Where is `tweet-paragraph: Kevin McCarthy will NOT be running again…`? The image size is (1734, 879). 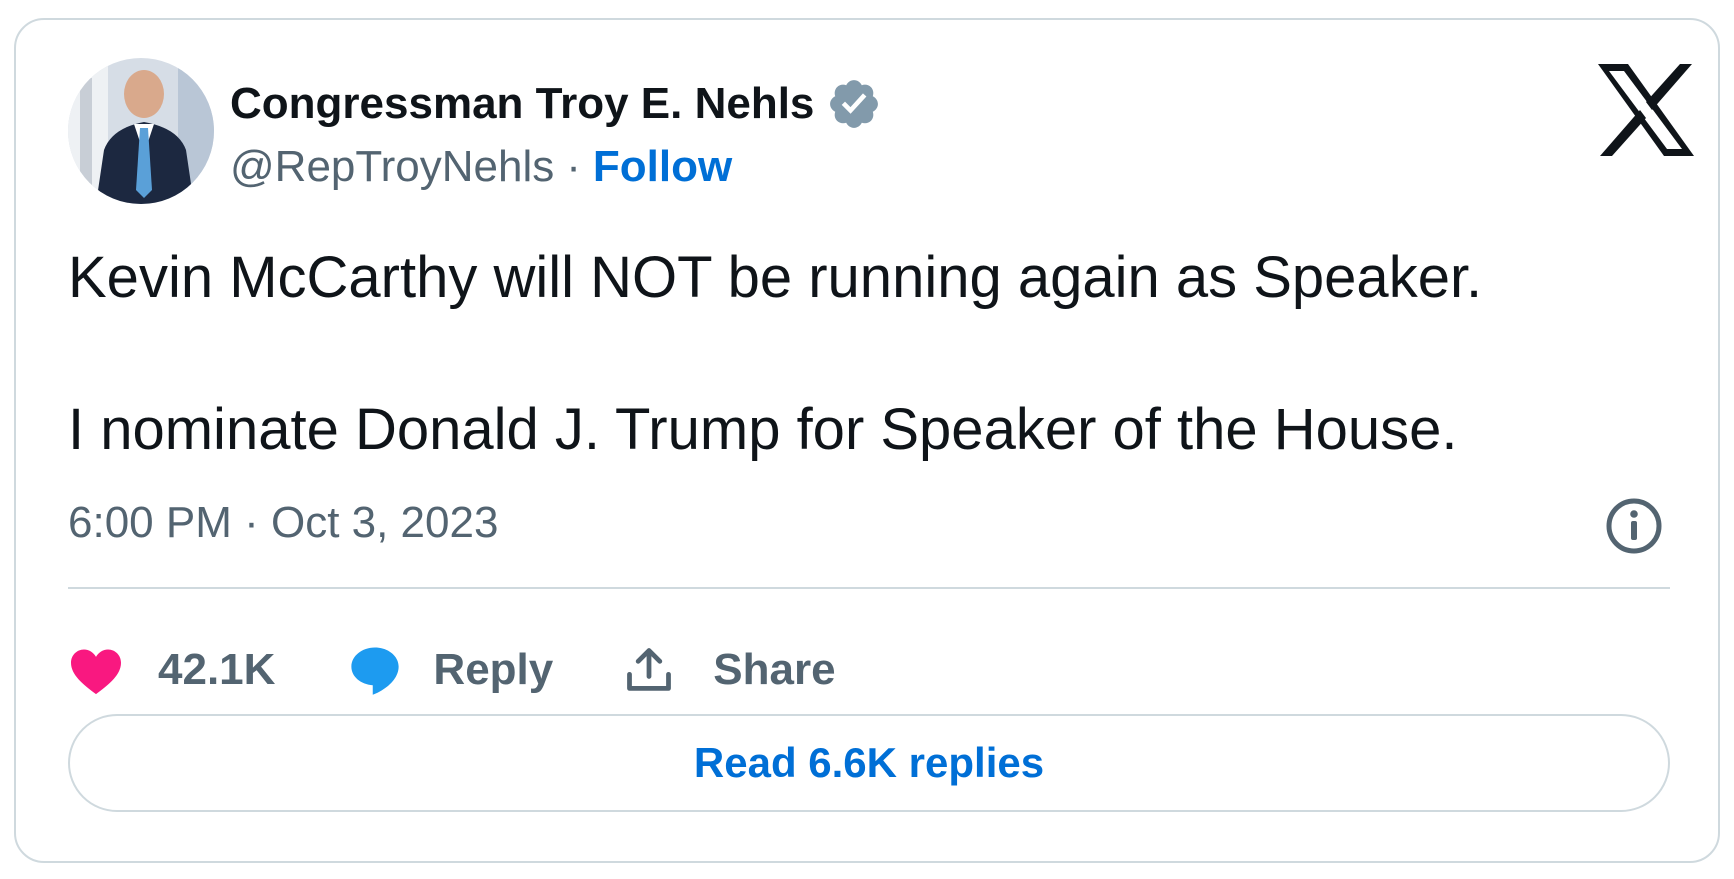
tweet-paragraph: Kevin McCarthy will NOT be running again… is located at coordinates (775, 277).